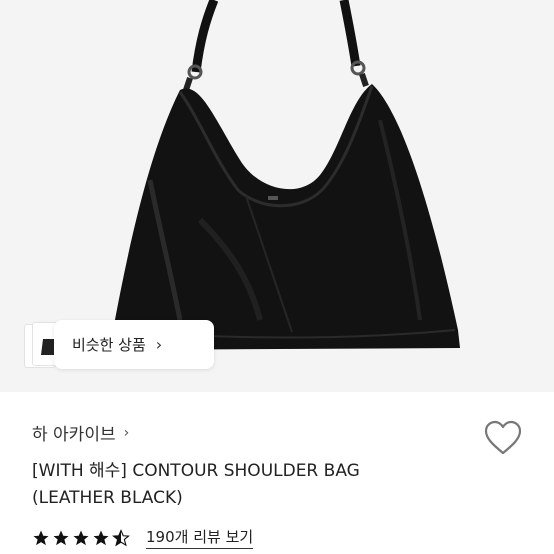 Image resolution: width=554 pixels, height=554 pixels. I want to click on similar-products-button: 비슷한 상품 ›, so click(134, 344).